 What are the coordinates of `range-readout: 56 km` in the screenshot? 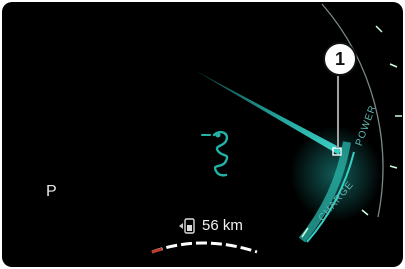 It's located at (210, 226).